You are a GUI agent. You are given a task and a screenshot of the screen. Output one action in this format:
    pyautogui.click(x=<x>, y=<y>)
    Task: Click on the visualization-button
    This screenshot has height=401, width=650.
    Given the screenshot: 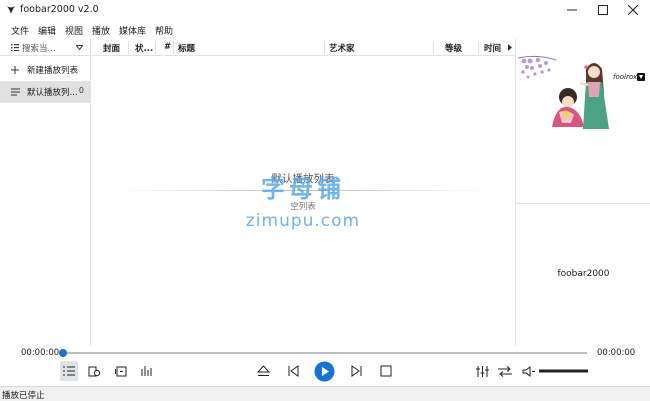 What is the action you would take?
    pyautogui.click(x=147, y=371)
    